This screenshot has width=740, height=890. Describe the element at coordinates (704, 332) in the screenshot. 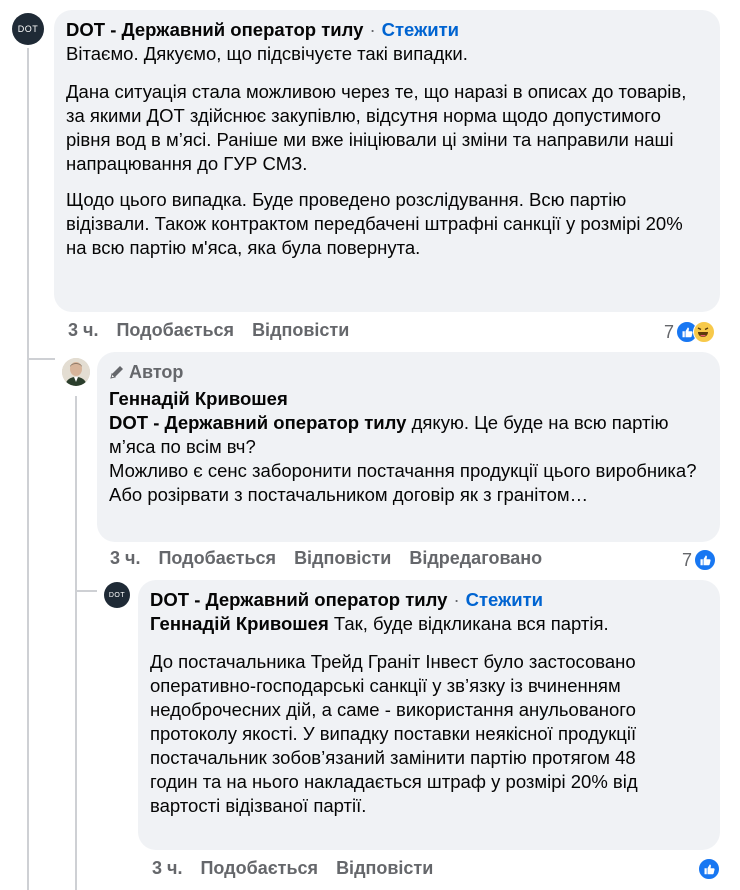

I see `haha-reaction-icon` at that location.